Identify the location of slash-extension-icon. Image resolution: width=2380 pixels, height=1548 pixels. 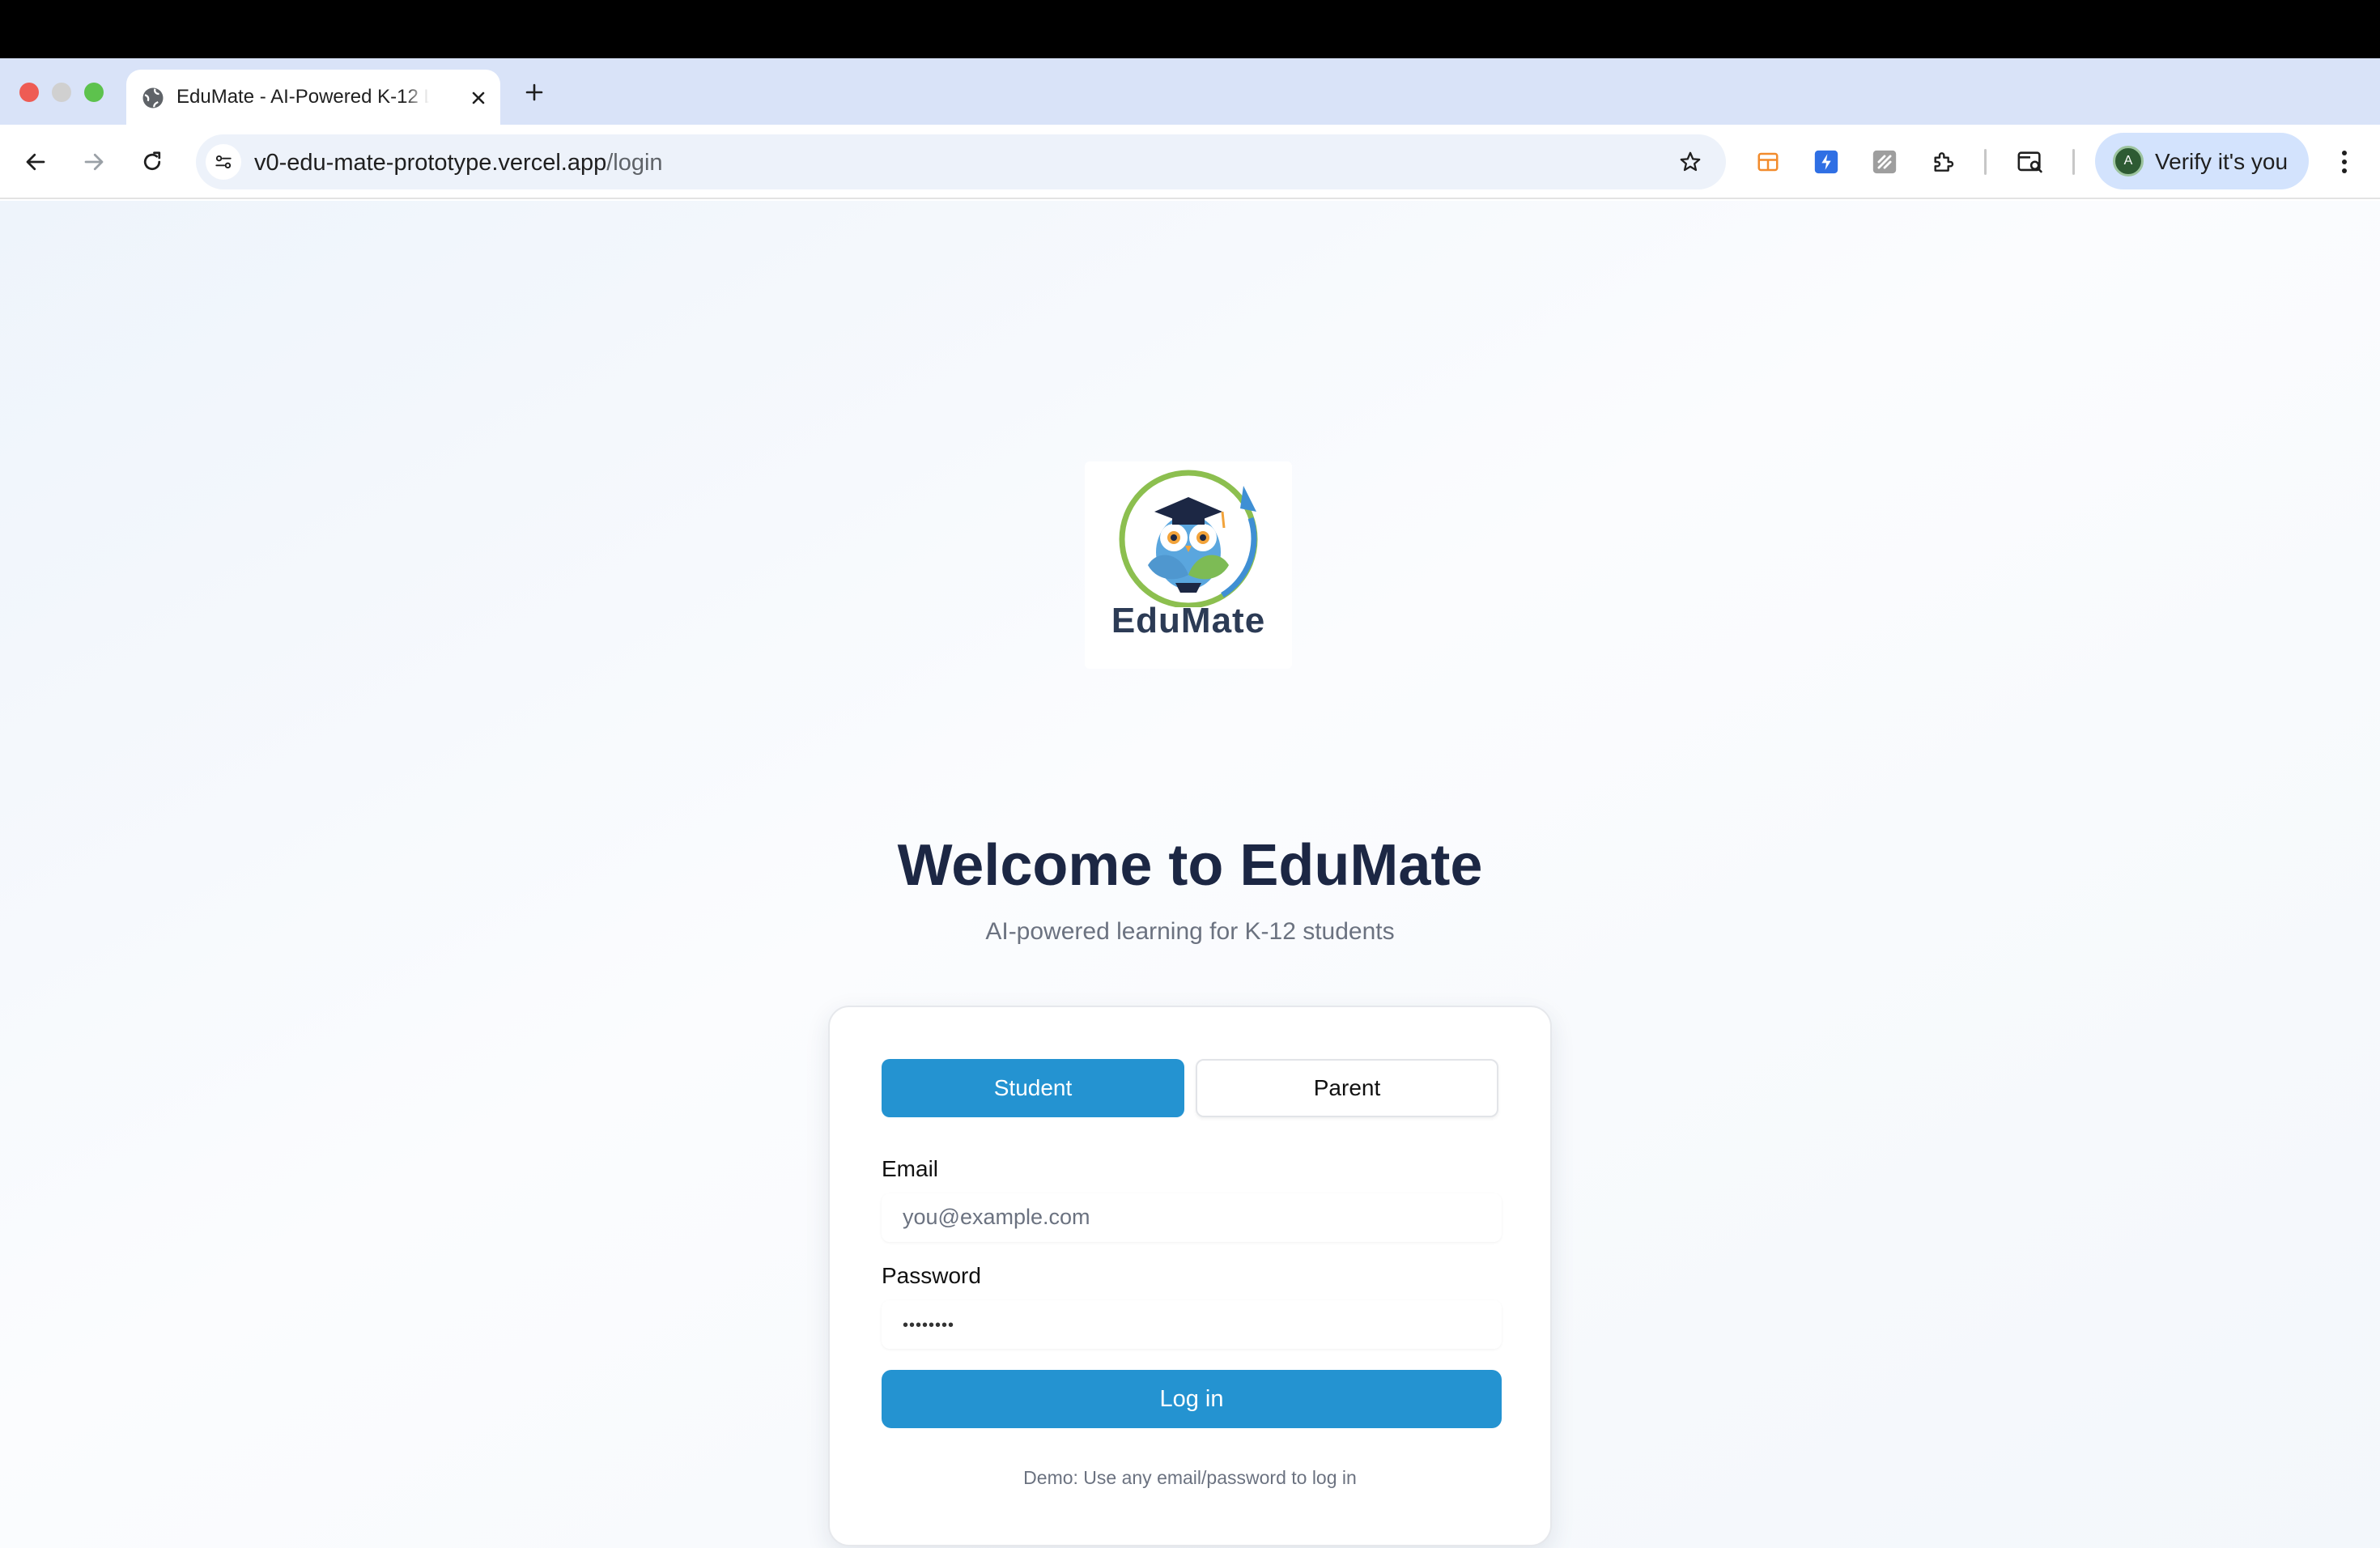
(1884, 162).